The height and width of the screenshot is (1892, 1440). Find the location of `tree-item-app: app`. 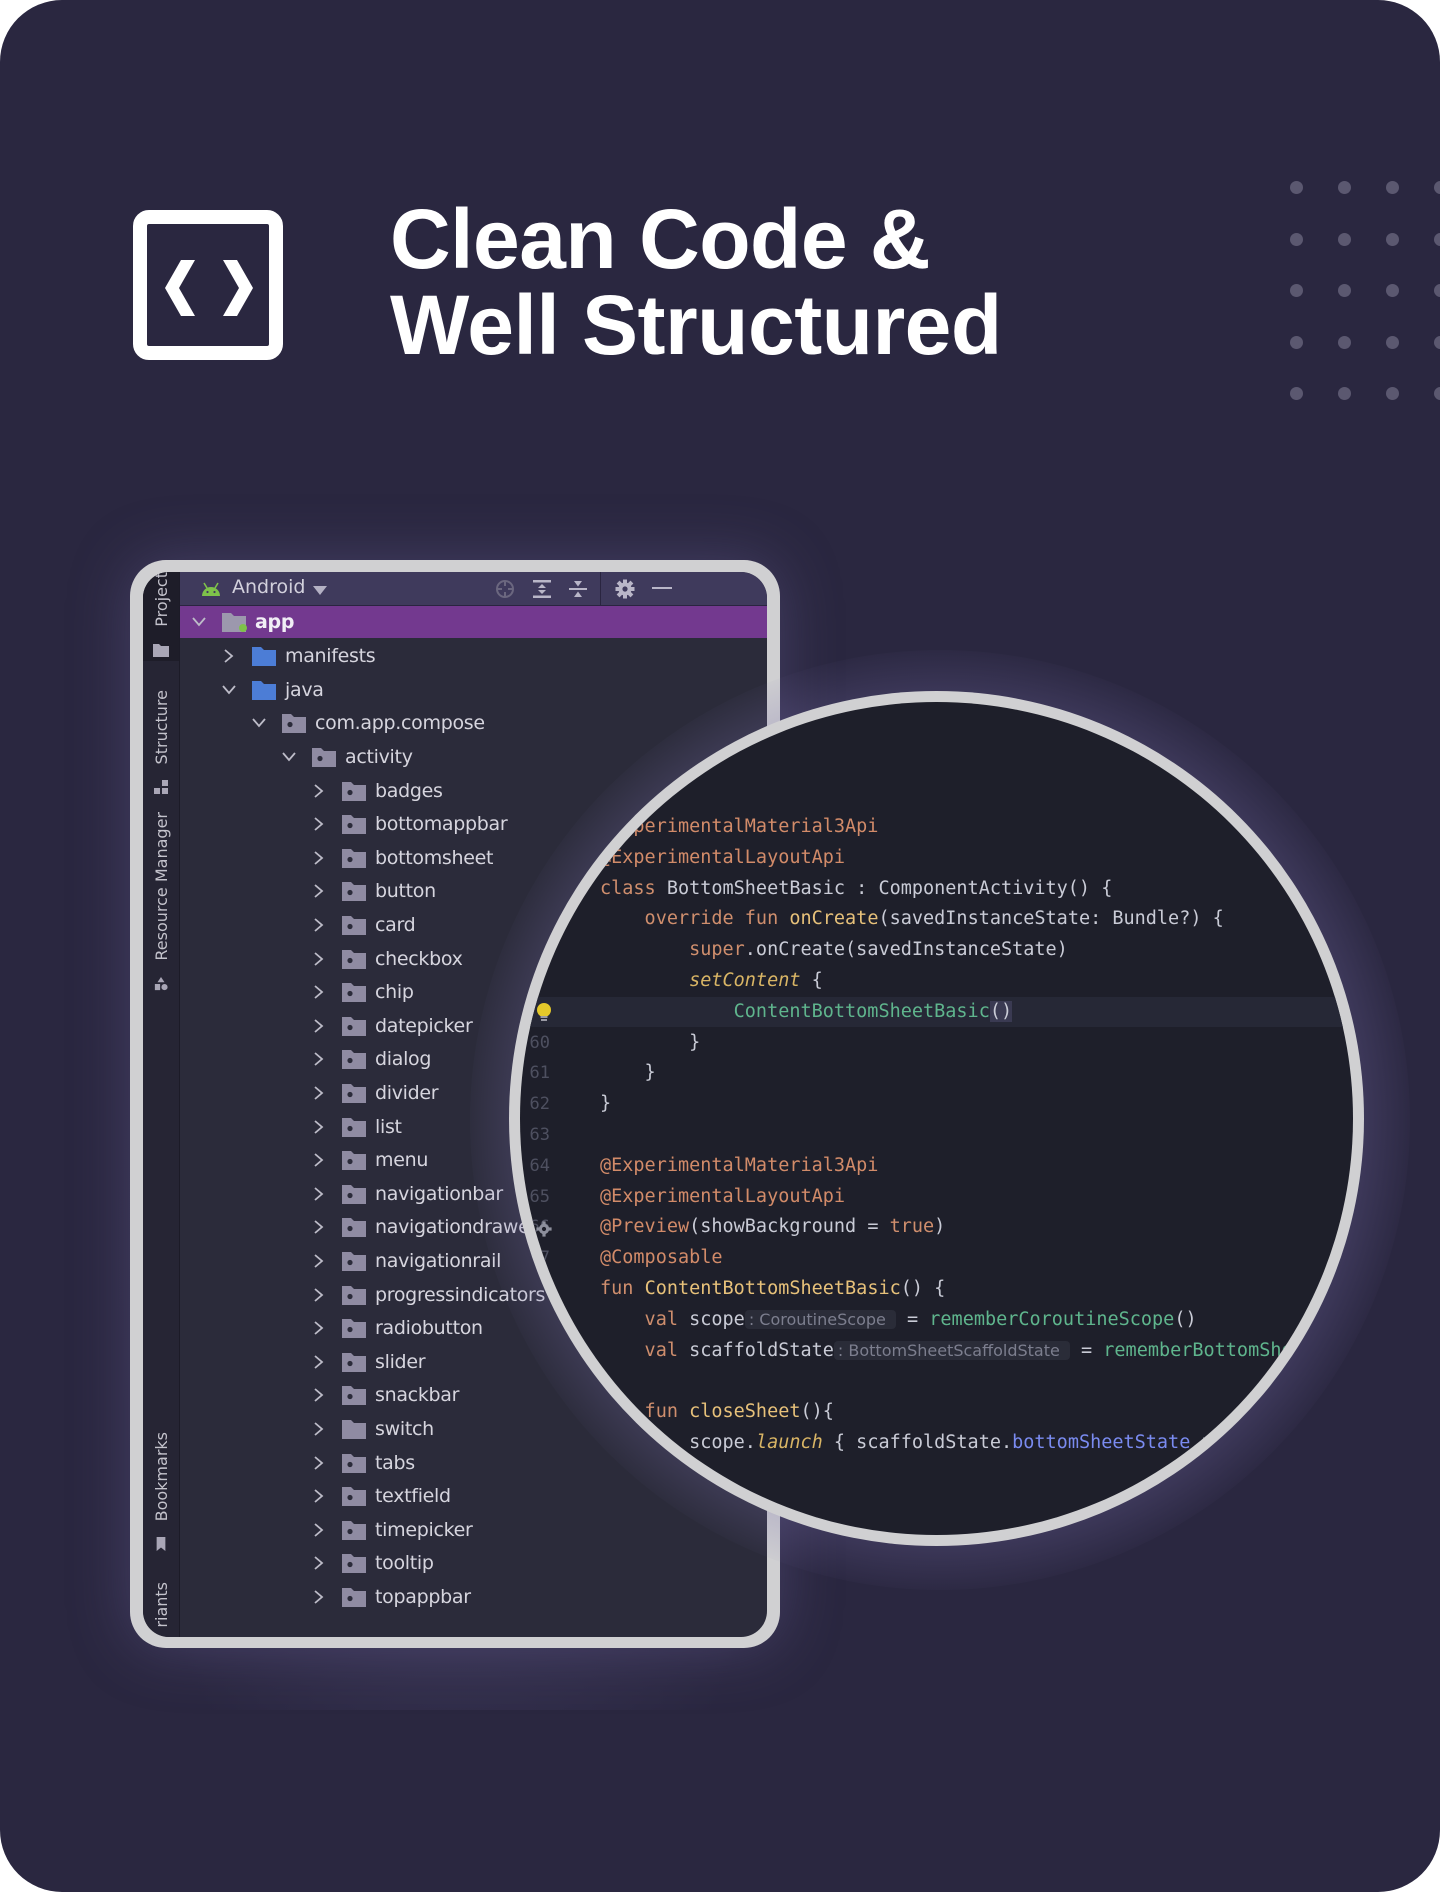

tree-item-app: app is located at coordinates (473, 622).